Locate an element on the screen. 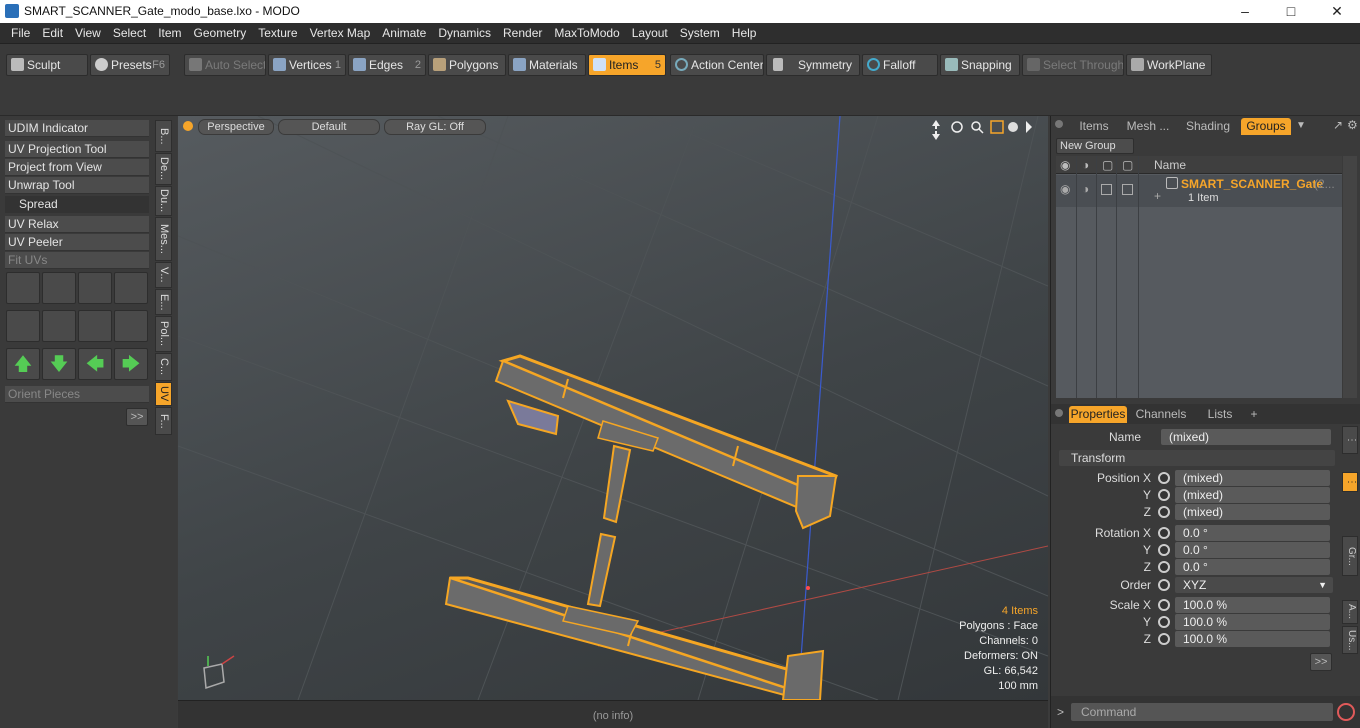 The image size is (1360, 728). uv-projection-tool-button: UV Projection Tool is located at coordinates (77, 149).